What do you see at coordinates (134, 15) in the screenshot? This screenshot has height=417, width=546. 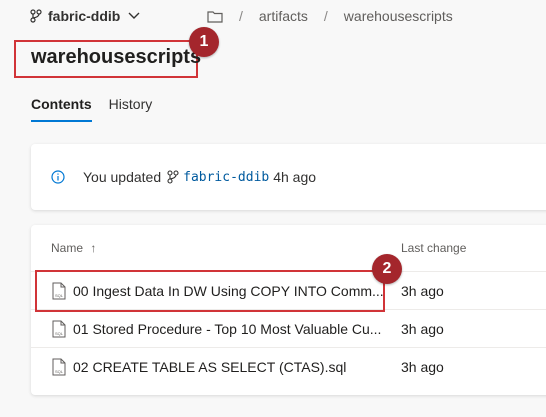 I see `chevron-down-icon` at bounding box center [134, 15].